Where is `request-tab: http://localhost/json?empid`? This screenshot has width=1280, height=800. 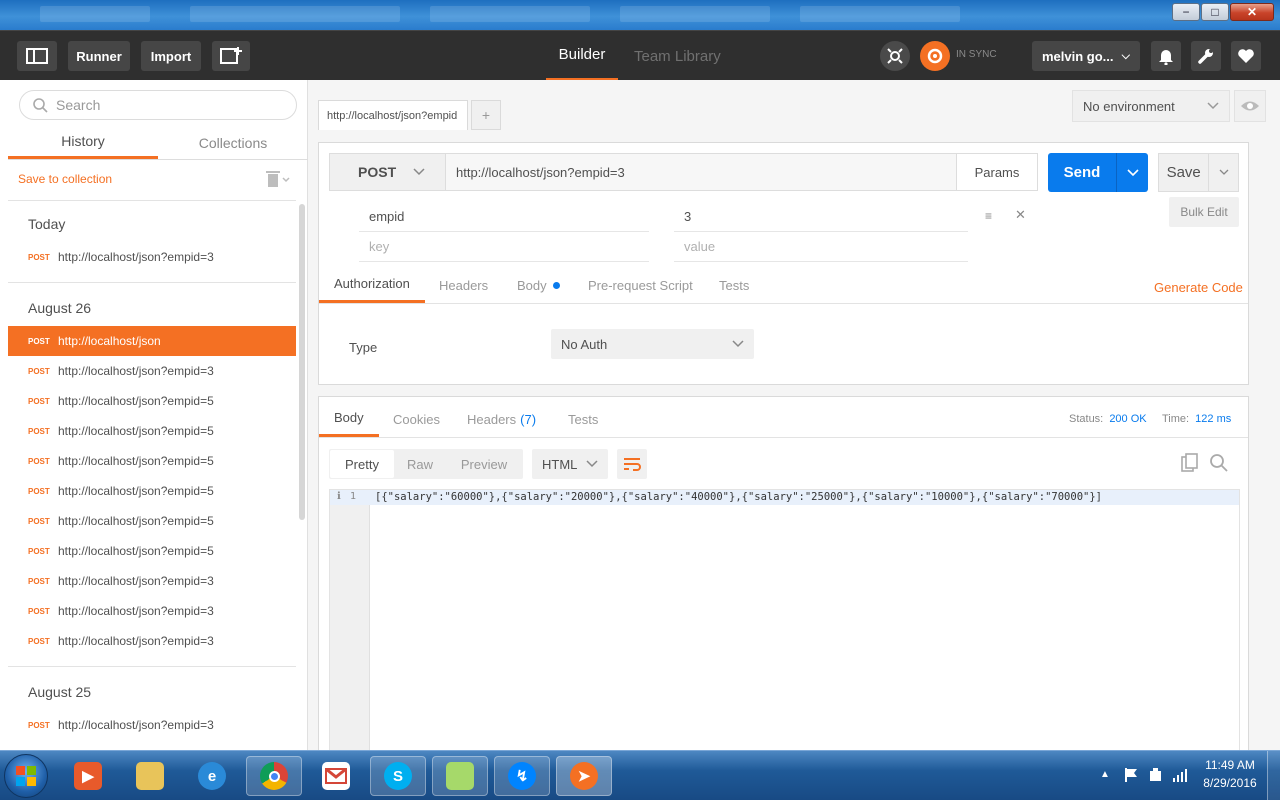 request-tab: http://localhost/json?empid is located at coordinates (393, 115).